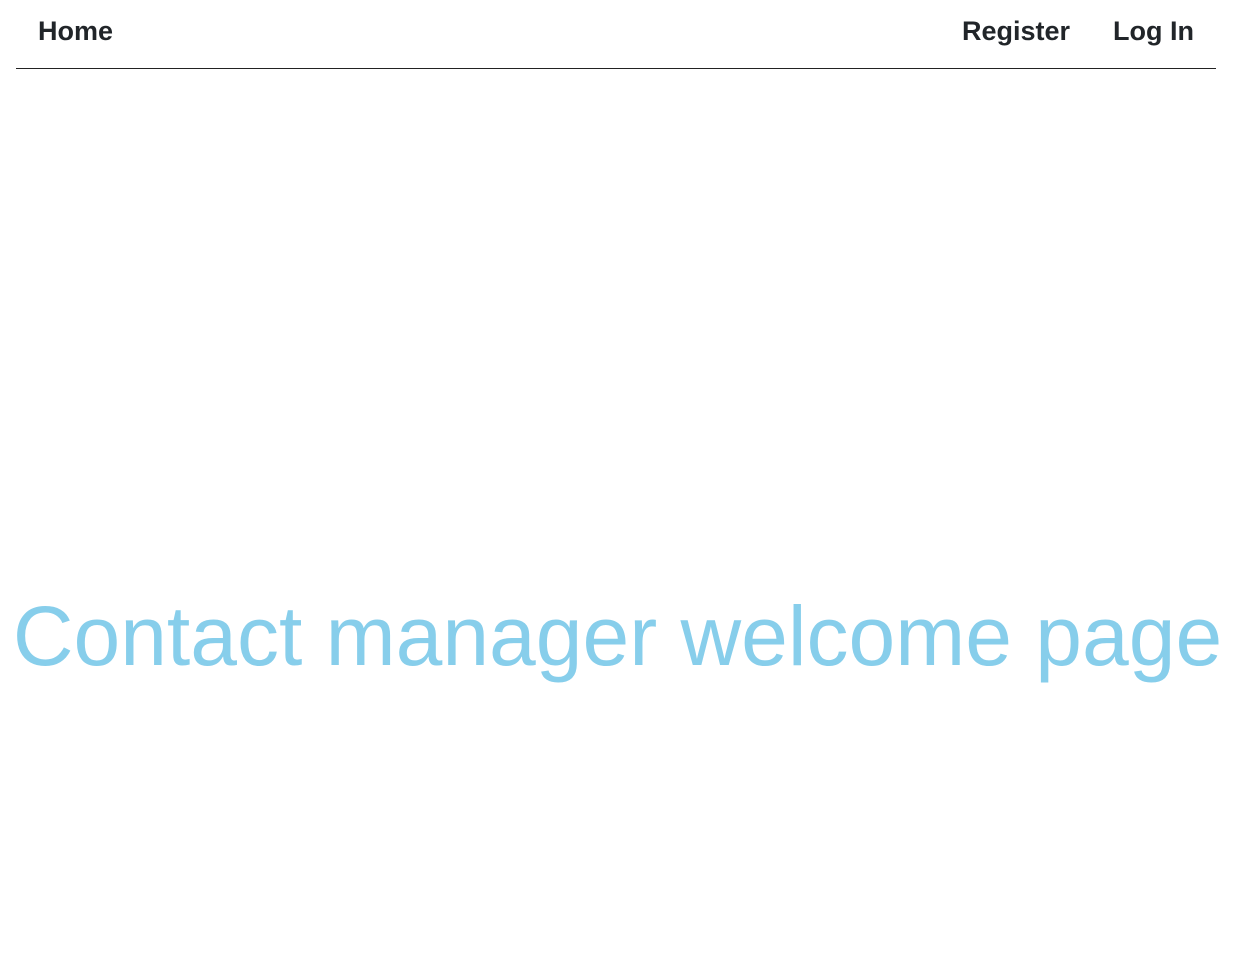  Describe the element at coordinates (616, 34) in the screenshot. I see `top-navbar: Home Register Log In` at that location.